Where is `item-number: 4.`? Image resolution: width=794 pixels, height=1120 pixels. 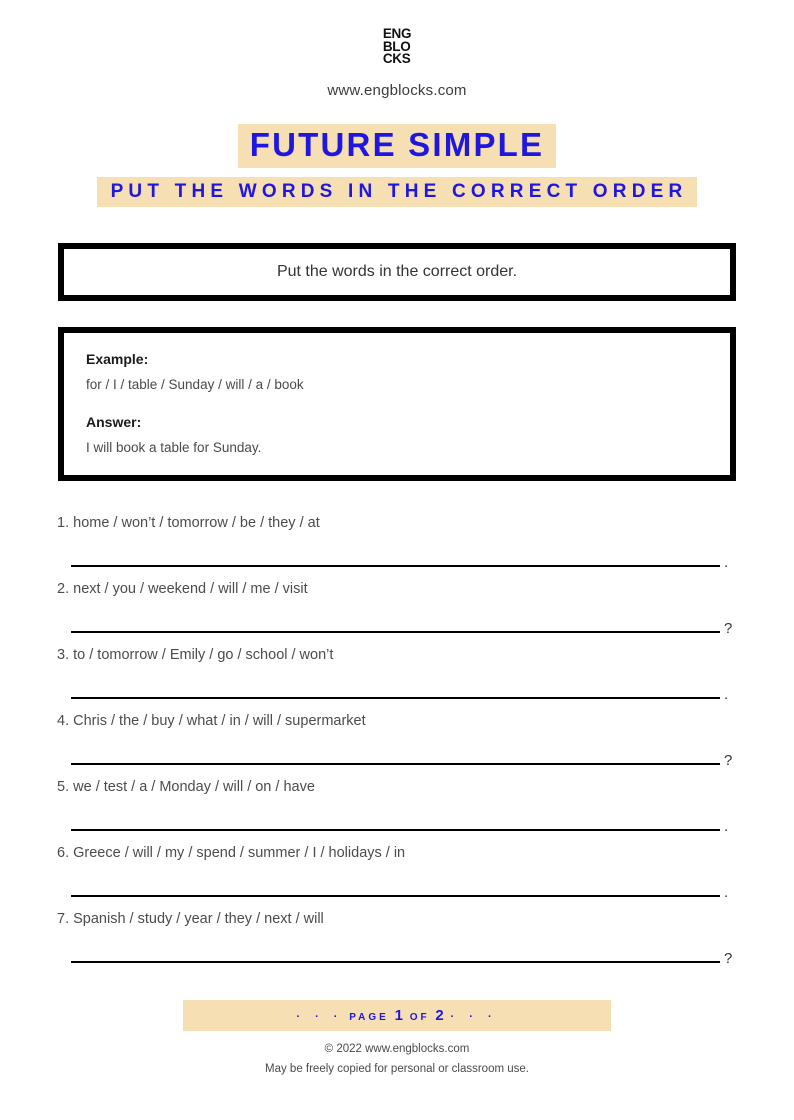 item-number: 4. is located at coordinates (63, 721).